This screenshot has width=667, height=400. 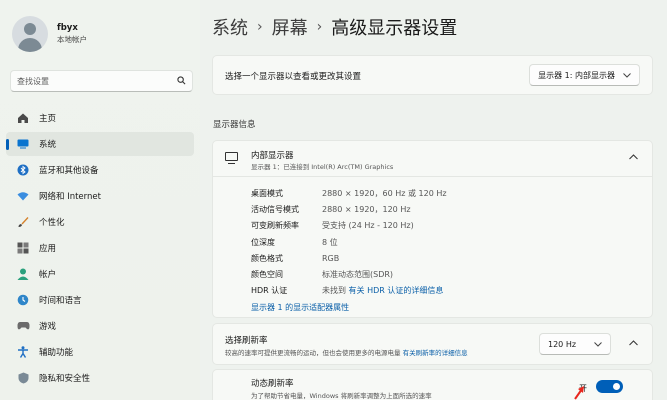 I want to click on info-key: 位深度, so click(x=263, y=242).